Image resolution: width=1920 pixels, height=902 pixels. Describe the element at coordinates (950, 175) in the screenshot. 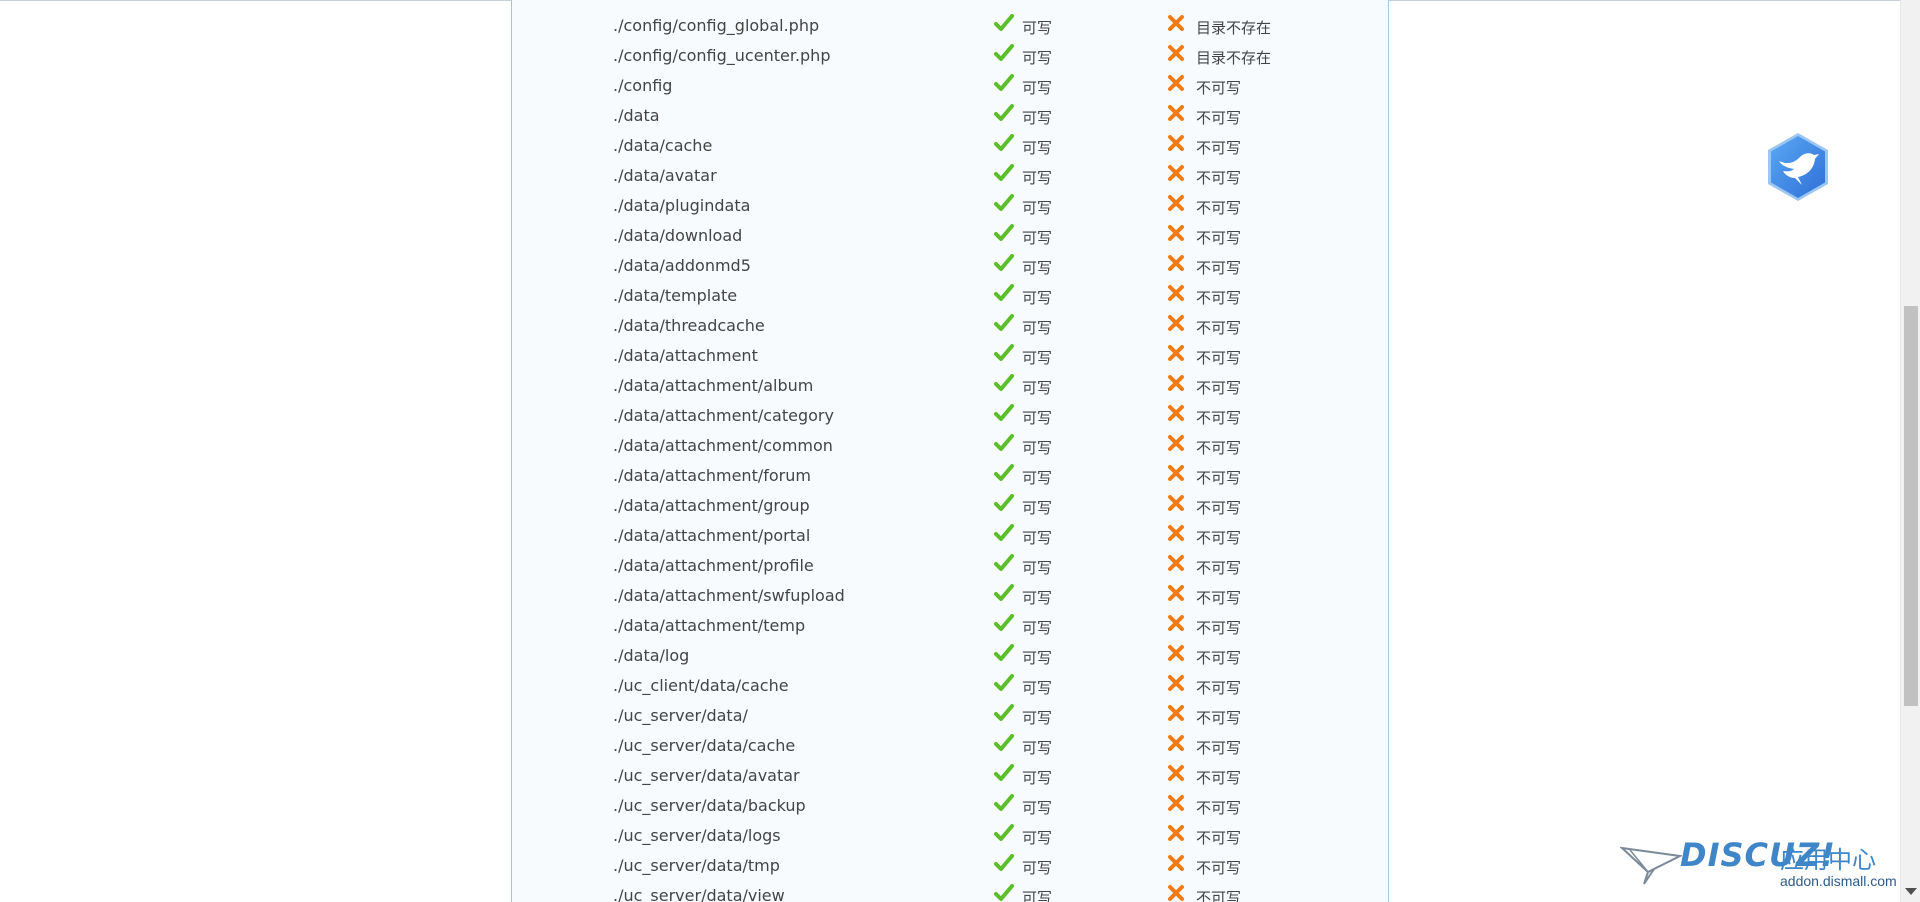

I see `table-row: ./data/avatar 可写 不可写` at that location.